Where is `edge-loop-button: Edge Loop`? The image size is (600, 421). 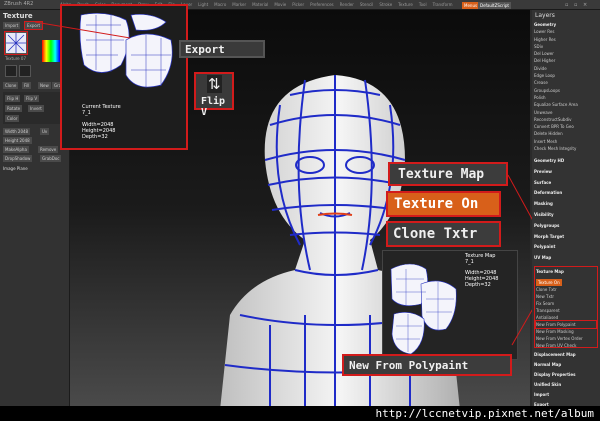
edge-loop-button: Edge Loop is located at coordinates (566, 75).